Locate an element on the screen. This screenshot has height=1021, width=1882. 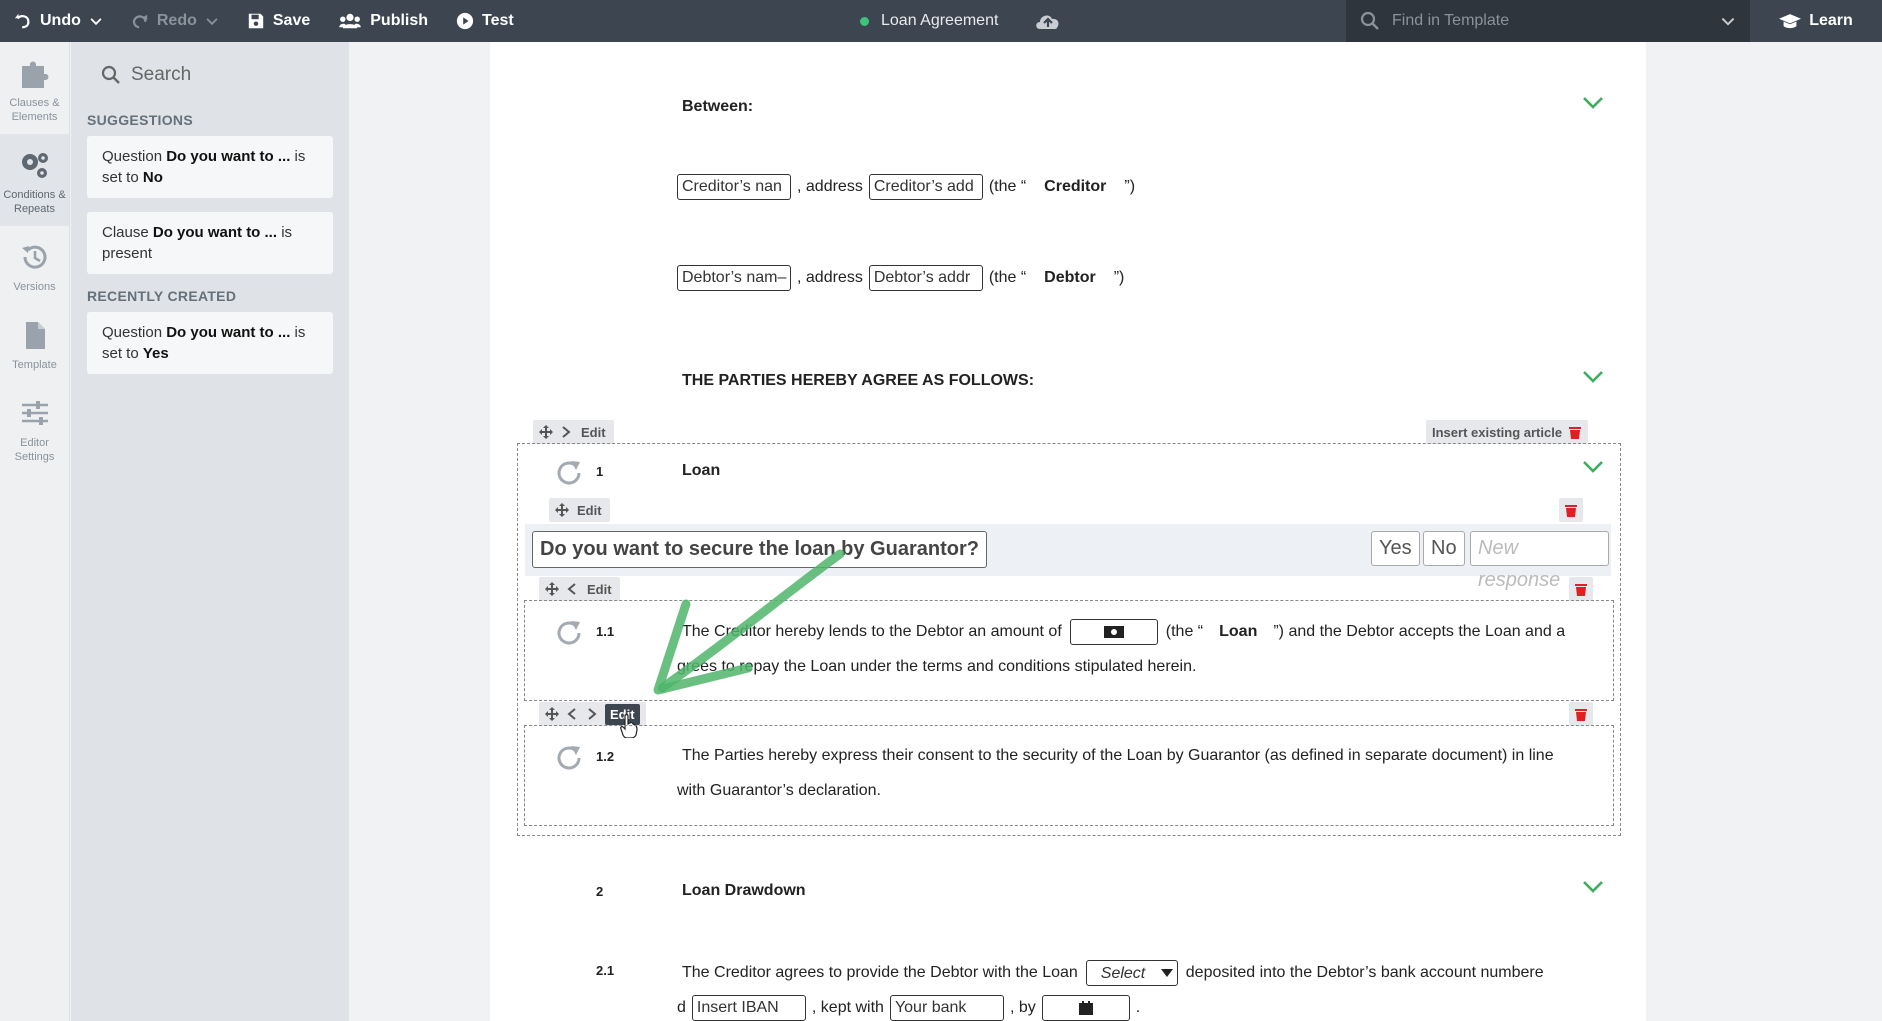
panel-search is located at coordinates (210, 75).